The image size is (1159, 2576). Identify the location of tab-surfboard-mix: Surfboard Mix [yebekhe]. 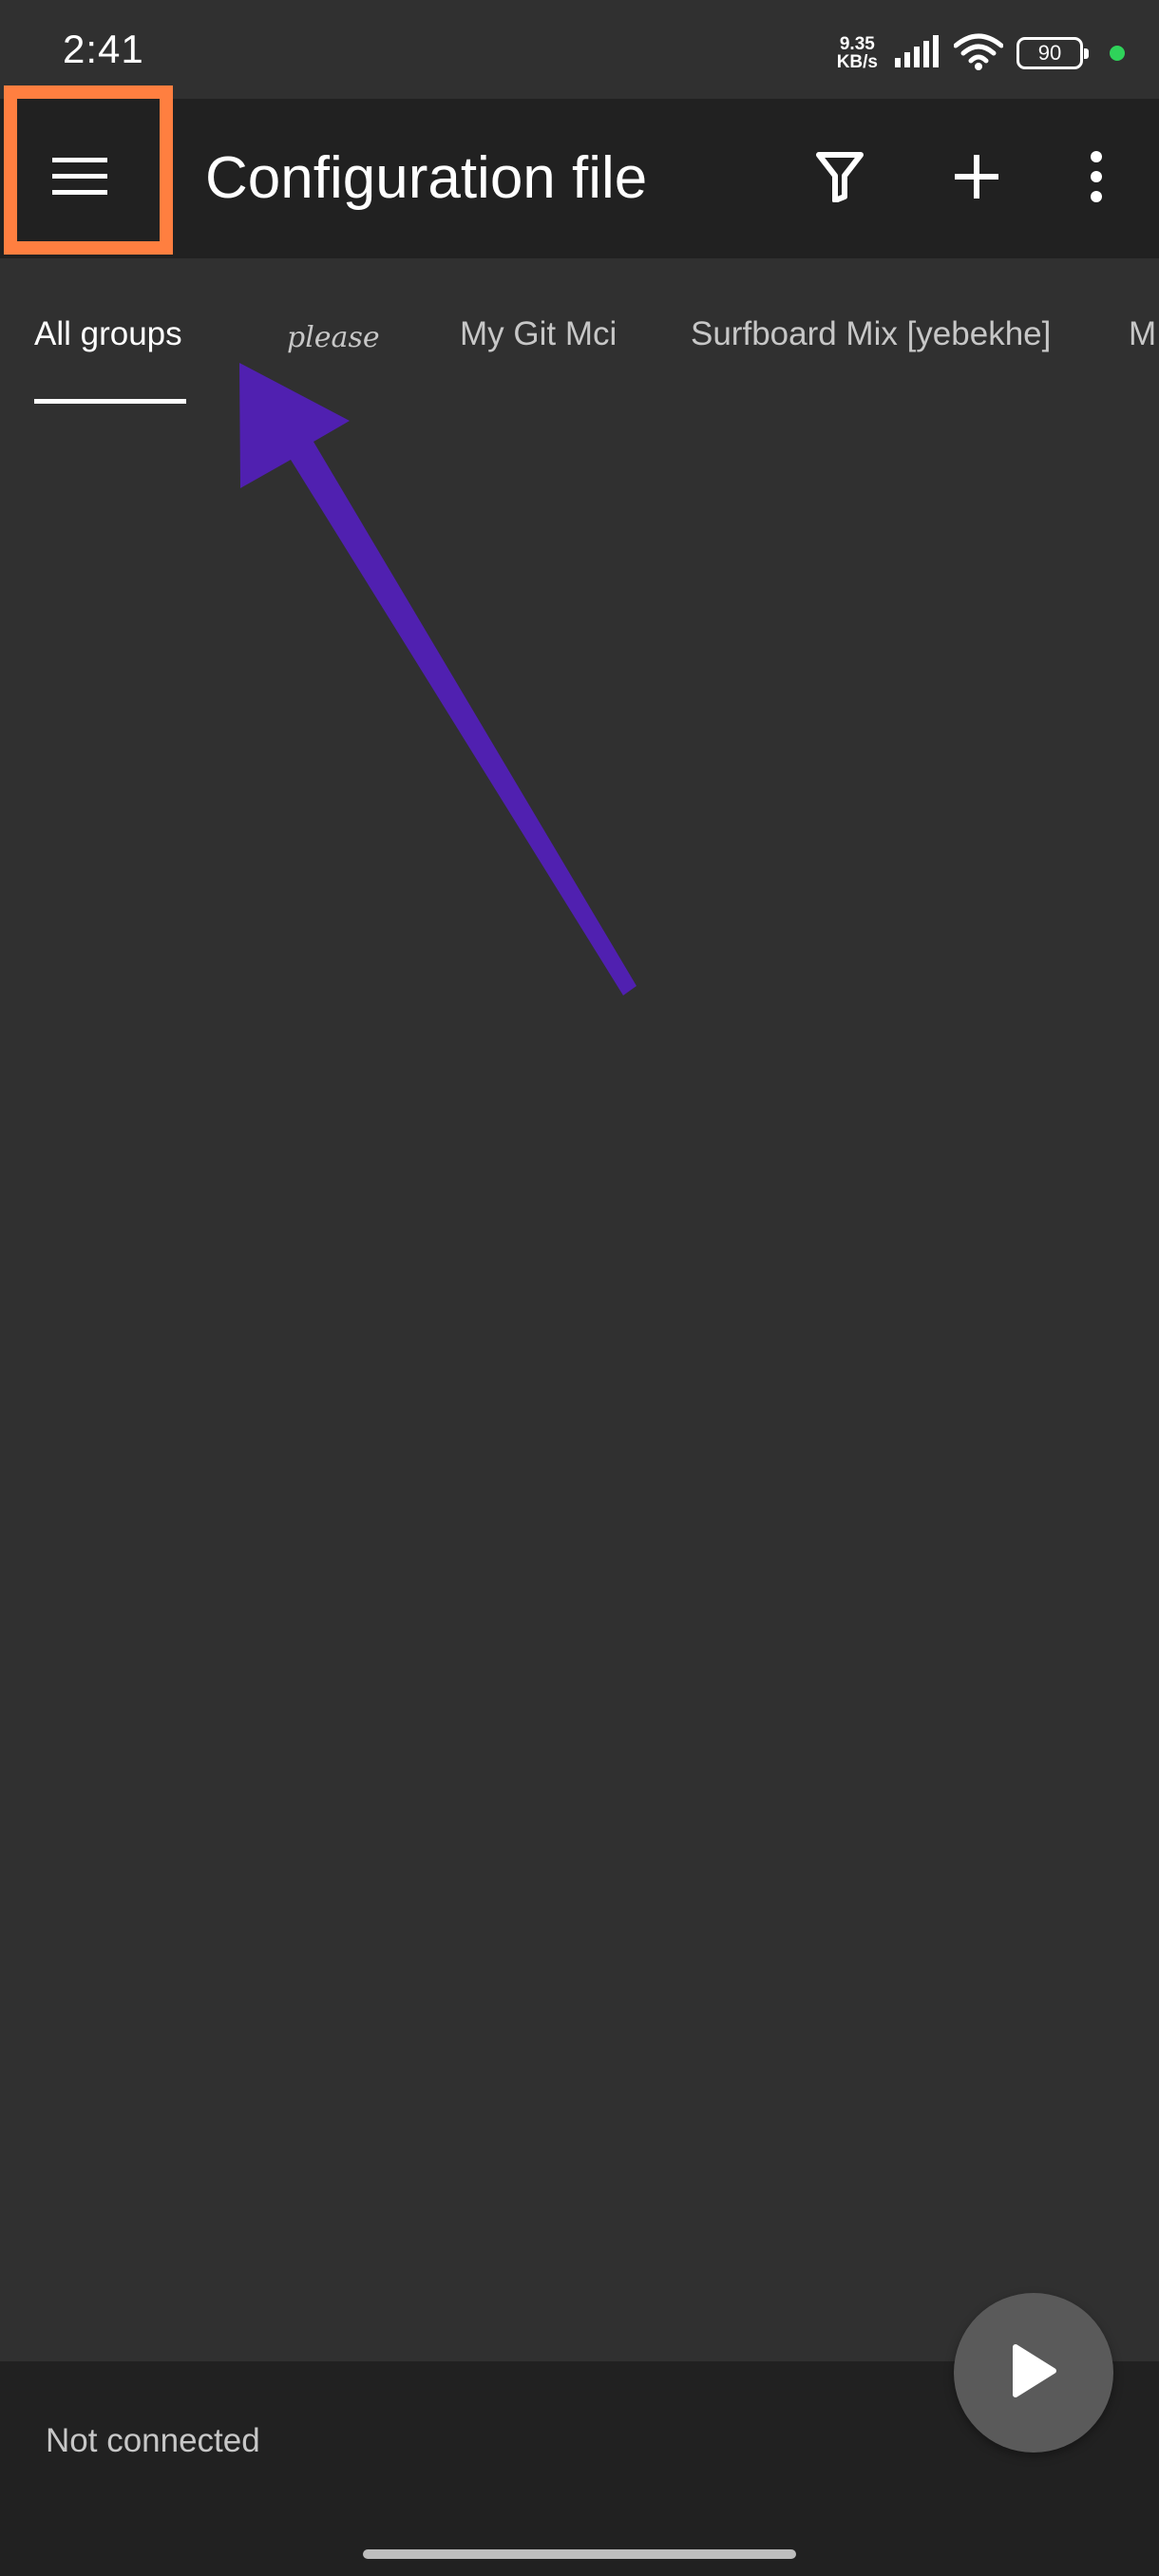
(871, 334).